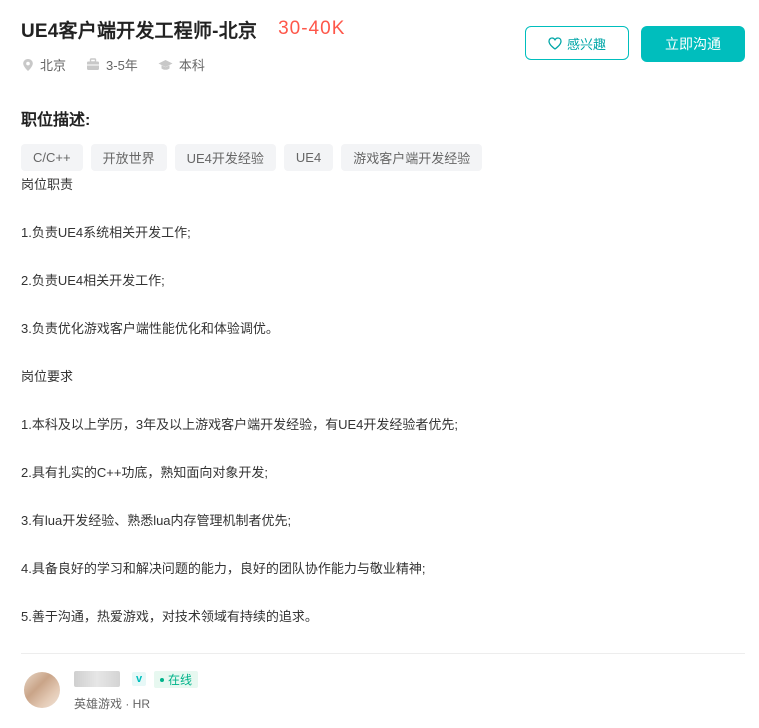  What do you see at coordinates (312, 28) in the screenshot?
I see `salary: 30-40K` at bounding box center [312, 28].